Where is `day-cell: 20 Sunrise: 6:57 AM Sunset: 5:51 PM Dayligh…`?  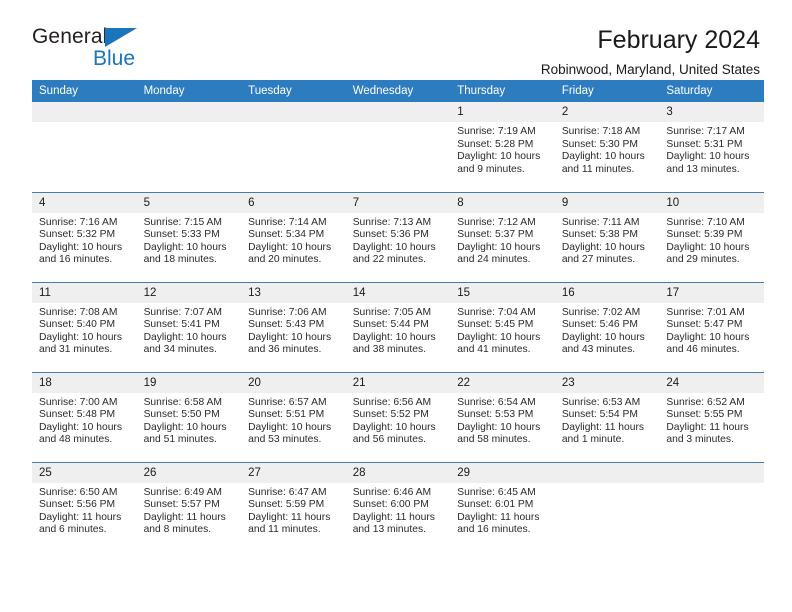
day-cell: 20 Sunrise: 6:57 AM Sunset: 5:51 PM Dayligh… is located at coordinates (293, 416).